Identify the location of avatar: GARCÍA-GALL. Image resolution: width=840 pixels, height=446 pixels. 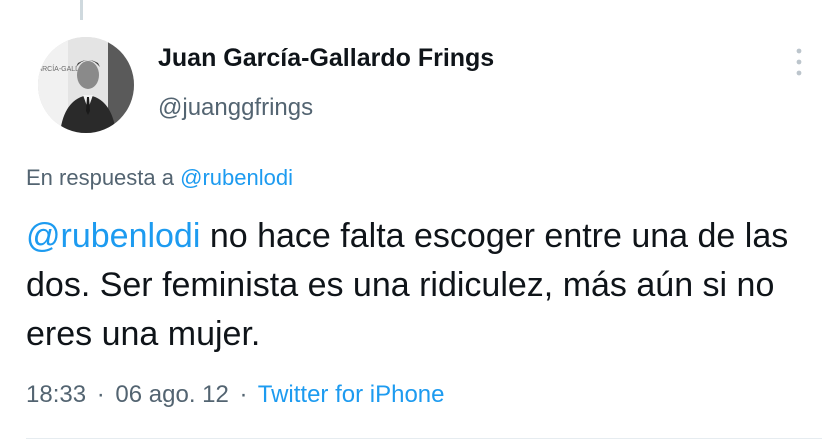
(86, 85).